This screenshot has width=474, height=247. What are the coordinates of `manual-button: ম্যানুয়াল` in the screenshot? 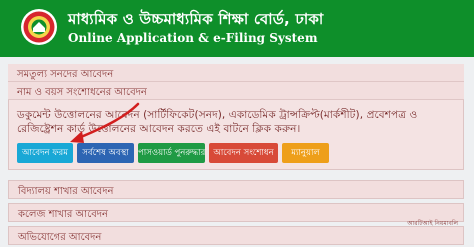 It's located at (305, 153).